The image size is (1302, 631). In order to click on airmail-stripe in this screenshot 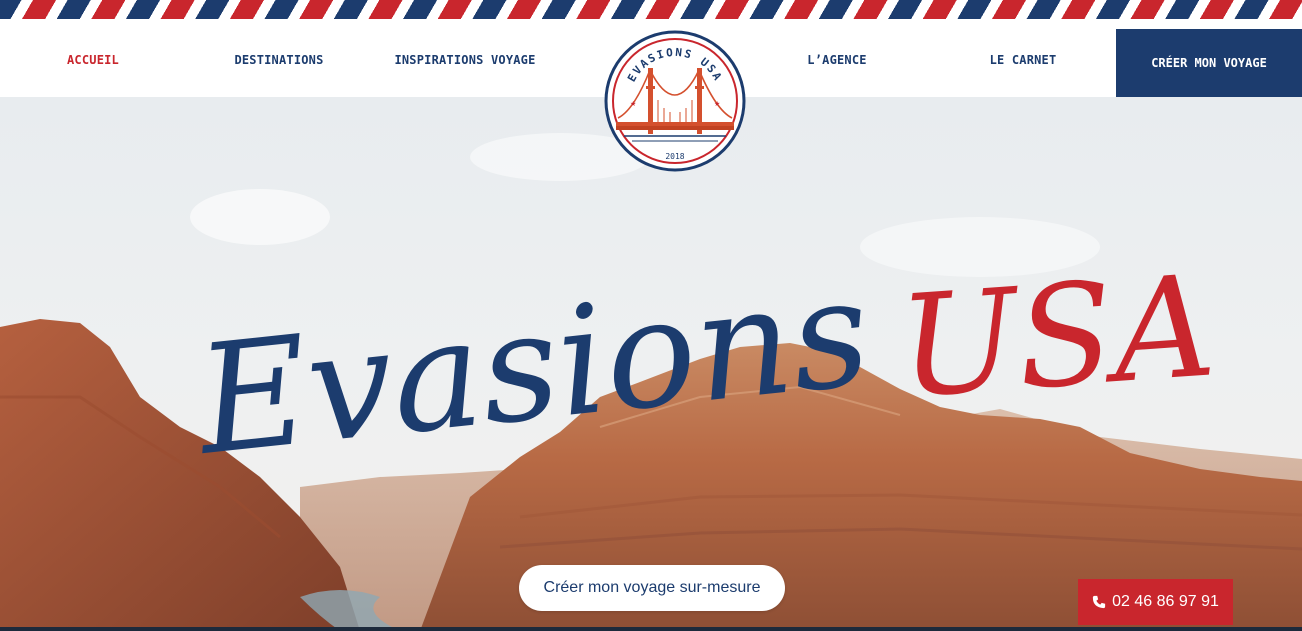, I will do `click(651, 11)`.